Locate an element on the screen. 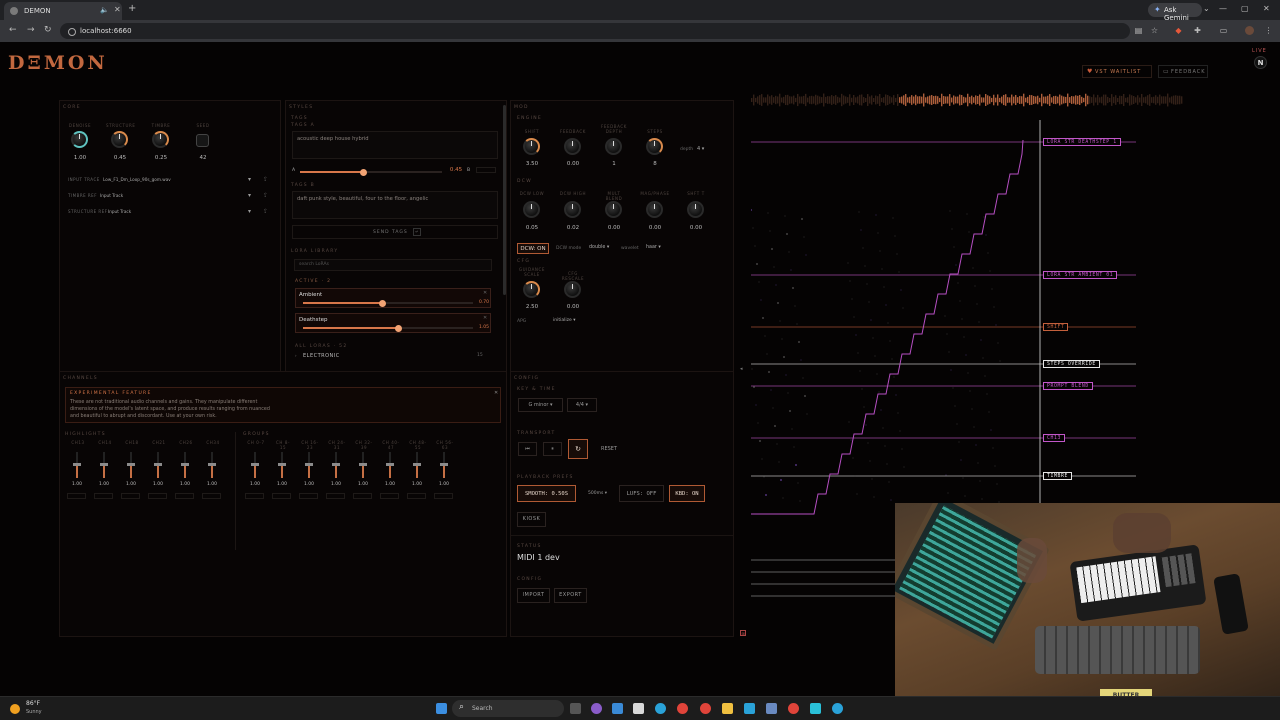 The height and width of the screenshot is (720, 1280). export-button: EXPORT is located at coordinates (570, 595).